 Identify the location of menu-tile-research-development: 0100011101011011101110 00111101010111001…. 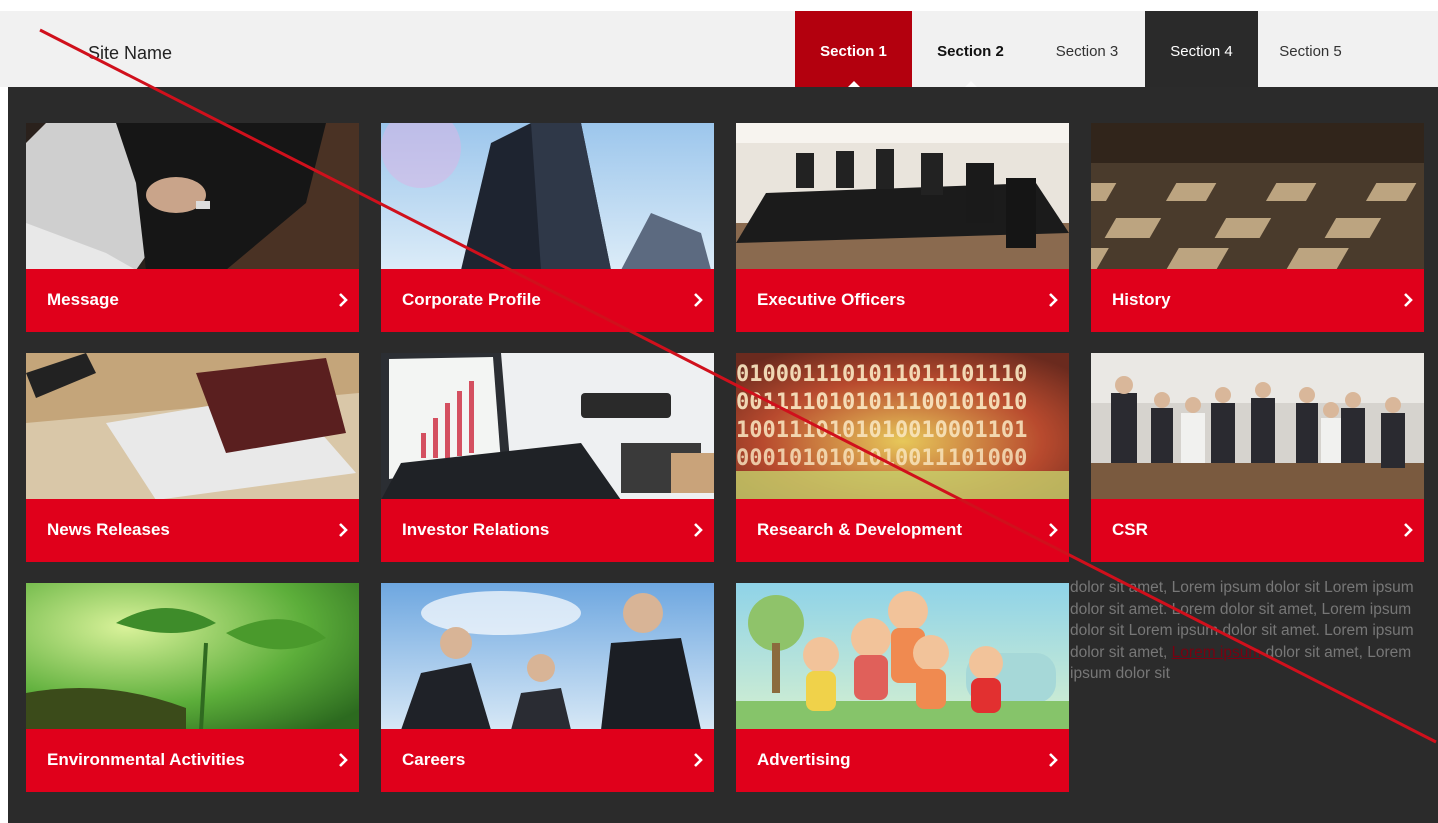
(902, 457).